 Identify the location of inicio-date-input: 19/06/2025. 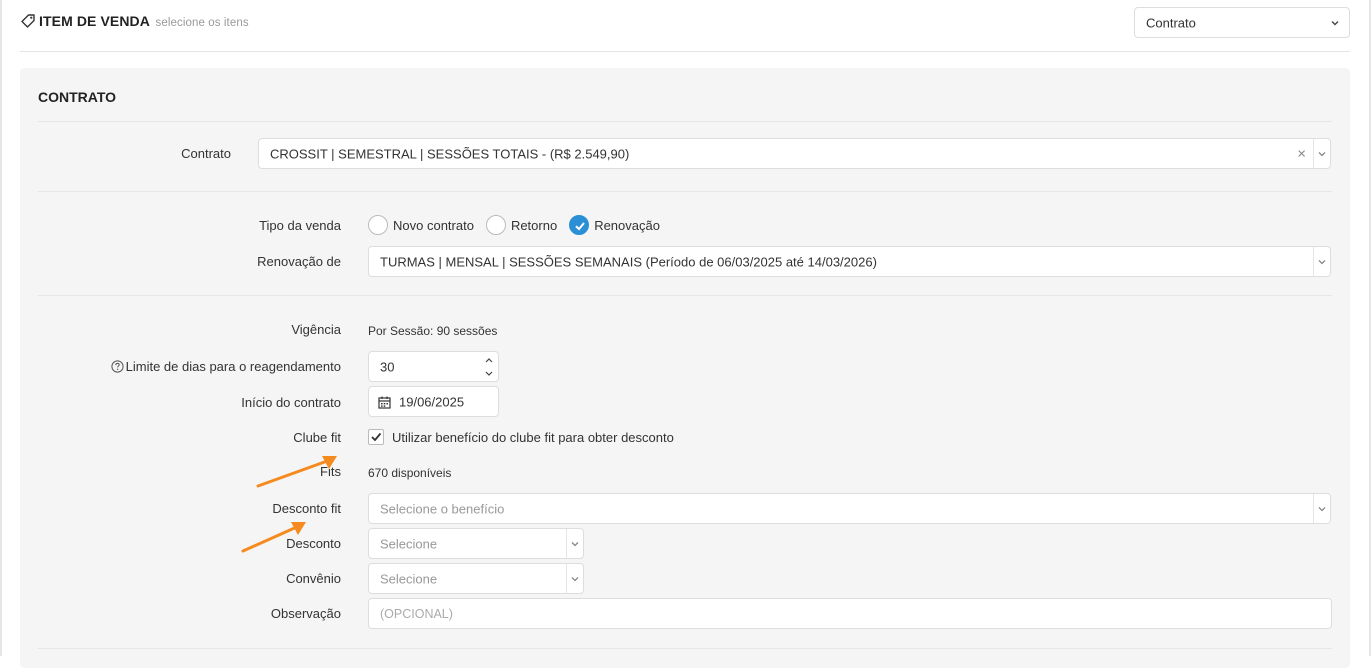
(433, 401).